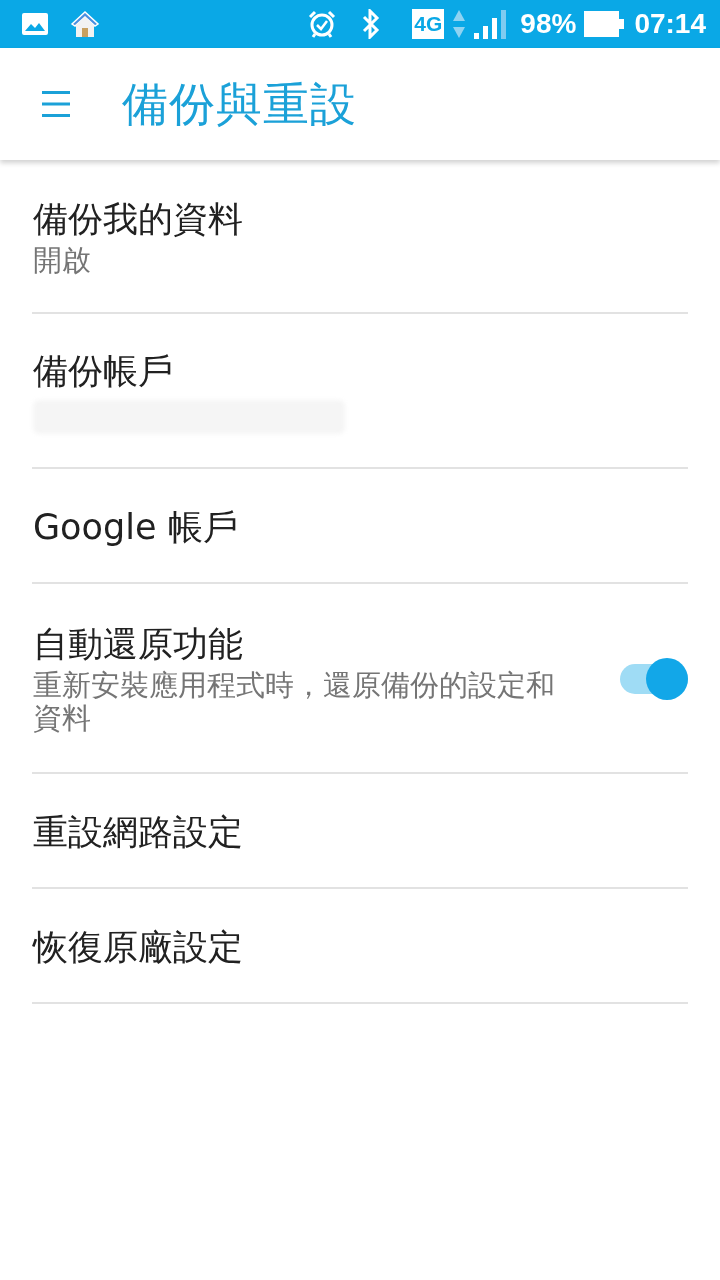 The height and width of the screenshot is (1280, 720). What do you see at coordinates (239, 104) in the screenshot?
I see `screen-title: 備份與重設` at bounding box center [239, 104].